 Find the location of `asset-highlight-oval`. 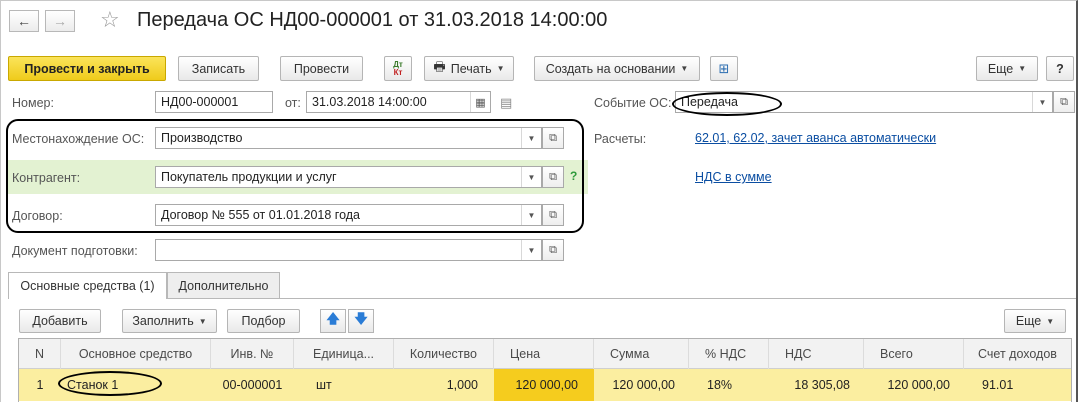

asset-highlight-oval is located at coordinates (110, 383).